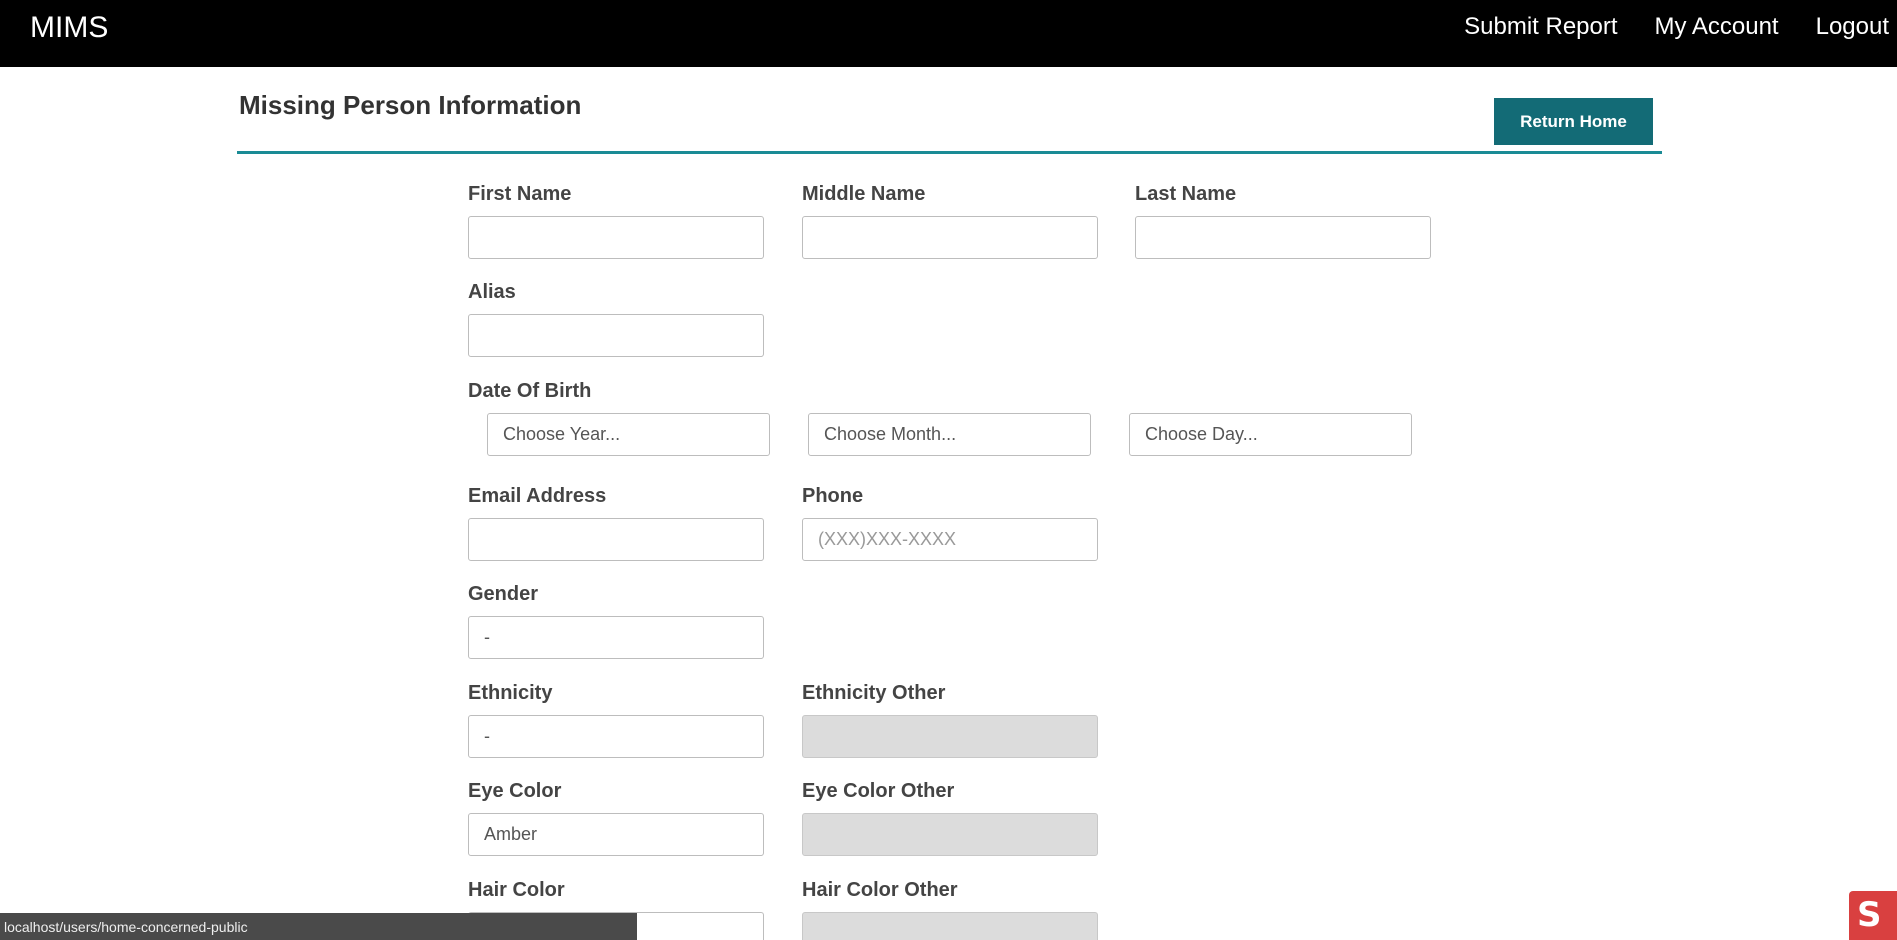 This screenshot has width=1897, height=940. I want to click on page-title: Missing Person Information, so click(410, 105).